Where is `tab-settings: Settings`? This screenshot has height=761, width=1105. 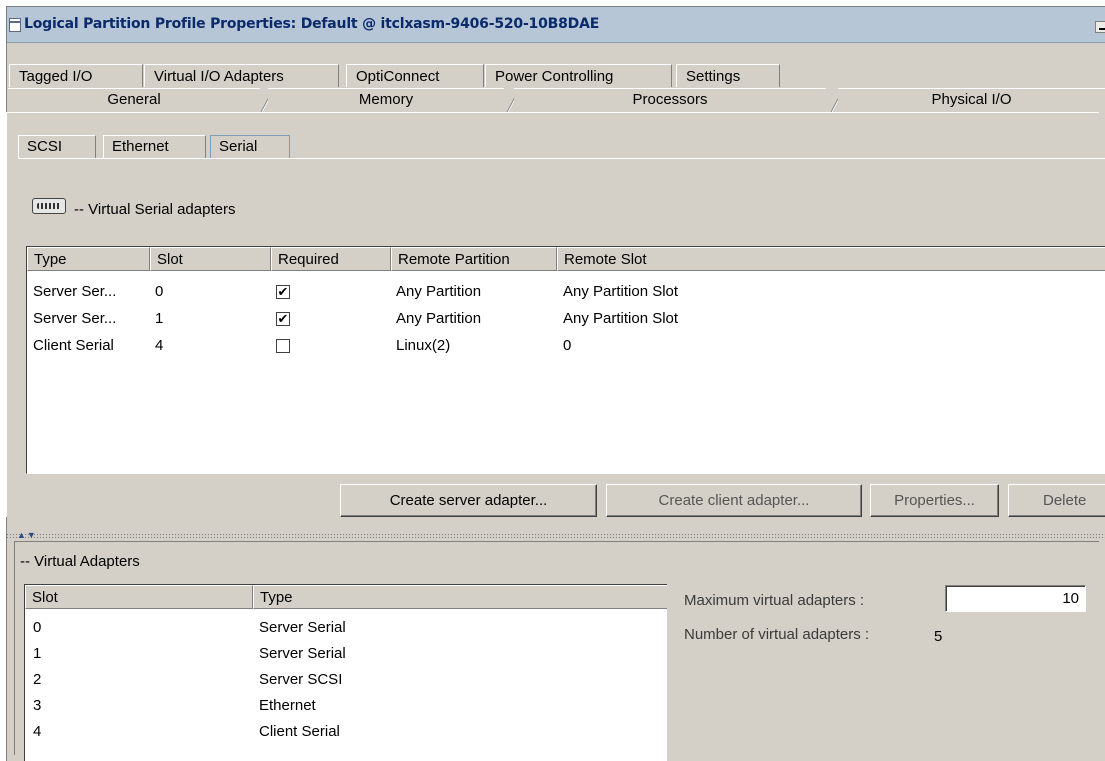
tab-settings: Settings is located at coordinates (728, 75).